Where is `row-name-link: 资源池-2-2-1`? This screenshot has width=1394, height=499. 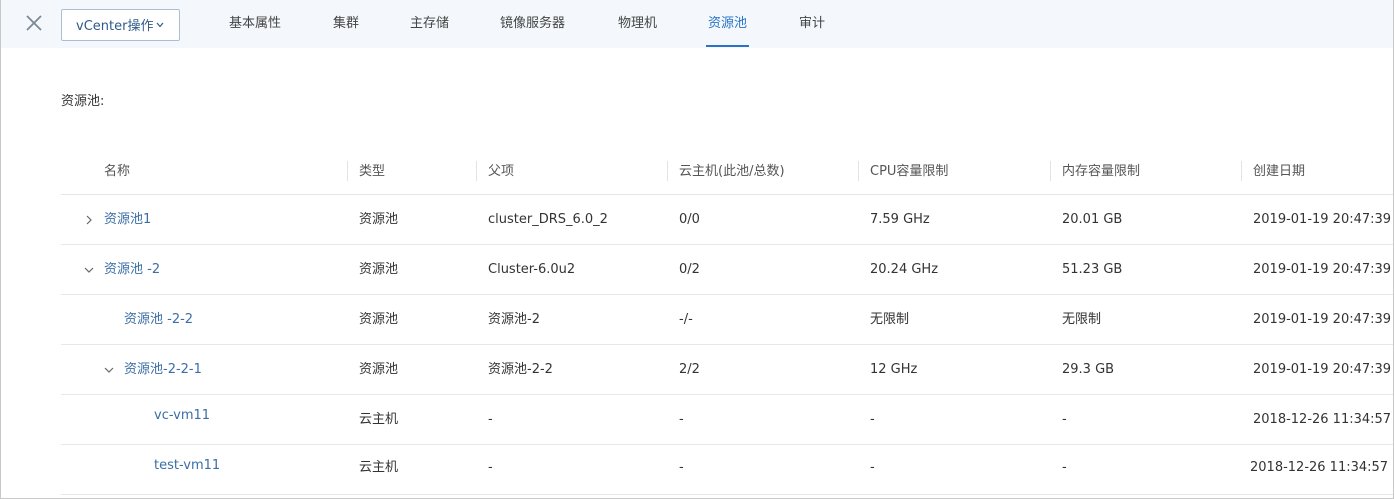
row-name-link: 资源池-2-2-1 is located at coordinates (163, 370).